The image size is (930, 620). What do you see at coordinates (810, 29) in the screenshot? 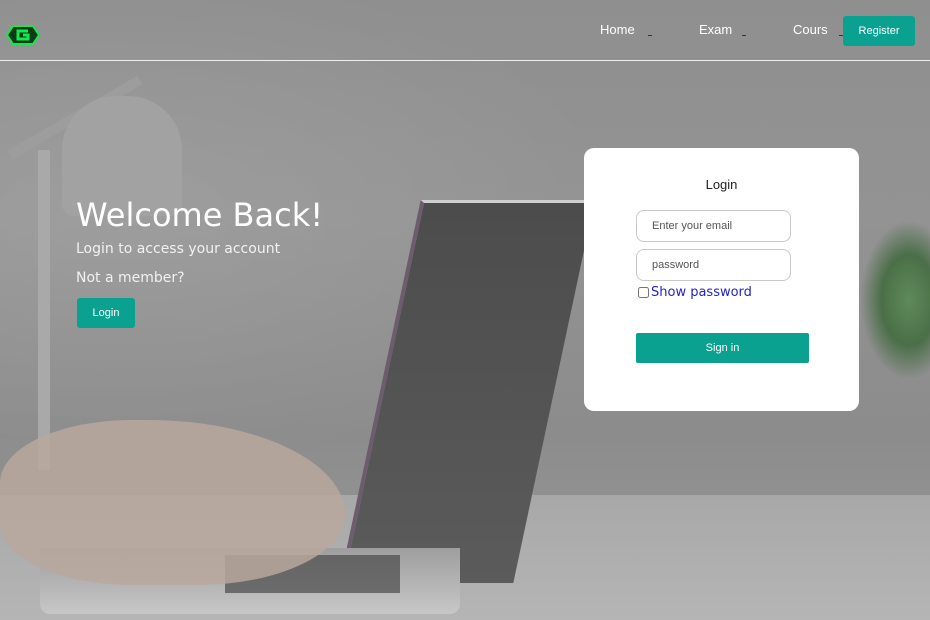
I see `nav-link-cours: Cours` at bounding box center [810, 29].